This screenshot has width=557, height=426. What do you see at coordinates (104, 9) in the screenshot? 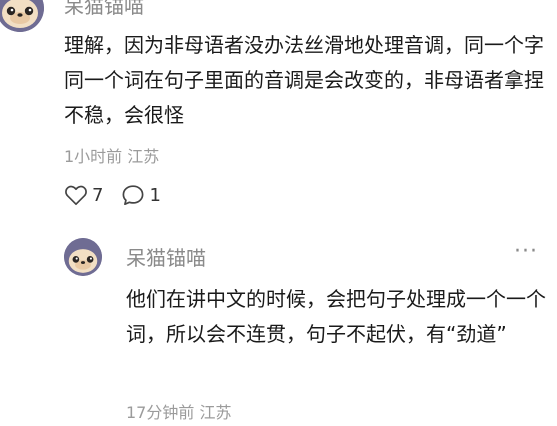
I see `comment-author: 呆猫锚喵` at bounding box center [104, 9].